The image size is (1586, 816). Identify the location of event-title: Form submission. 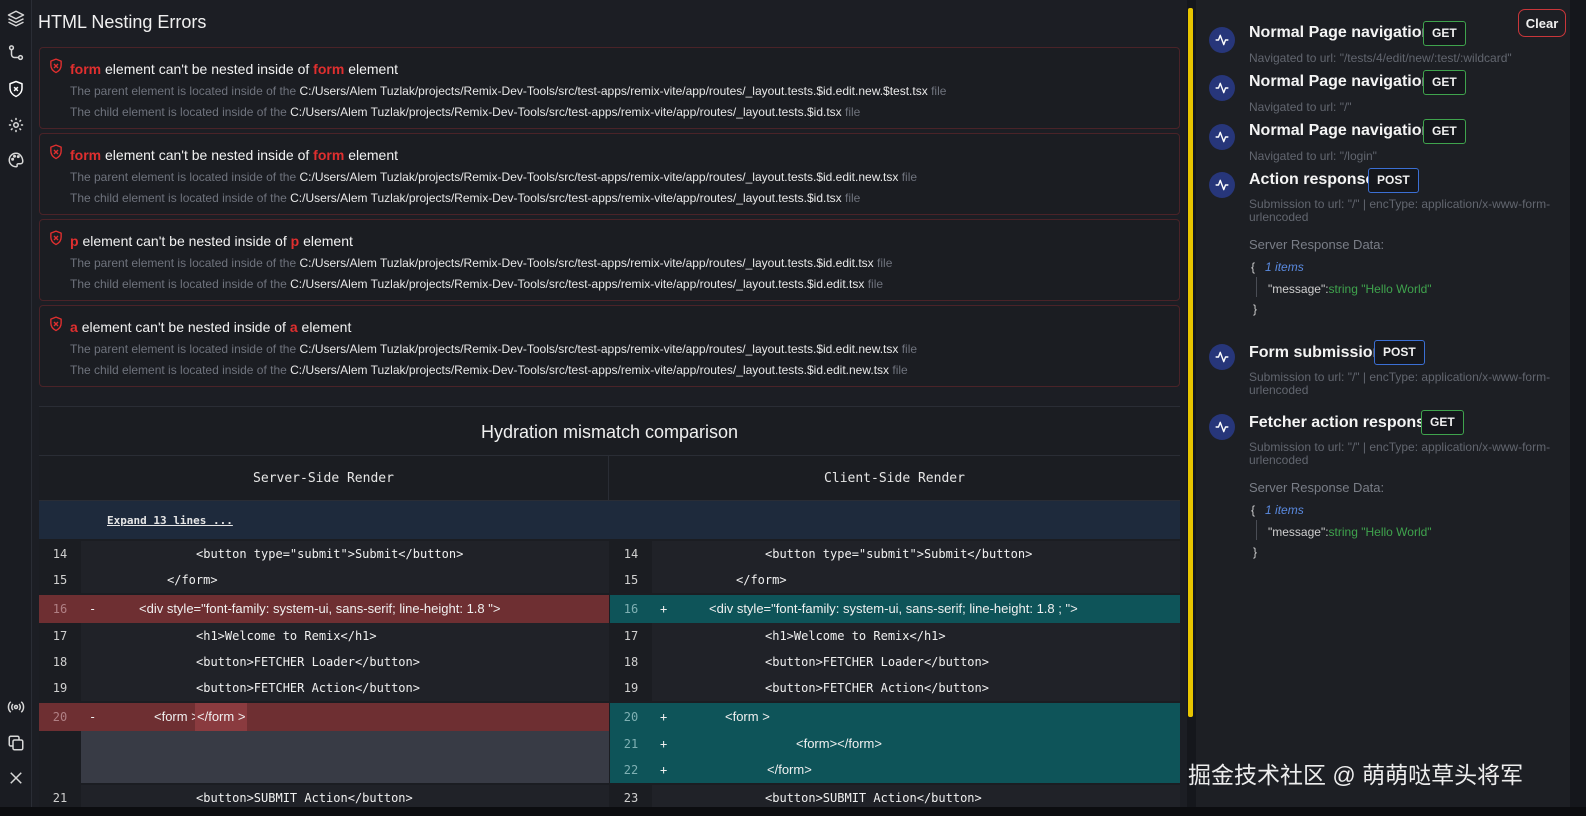
(1316, 352).